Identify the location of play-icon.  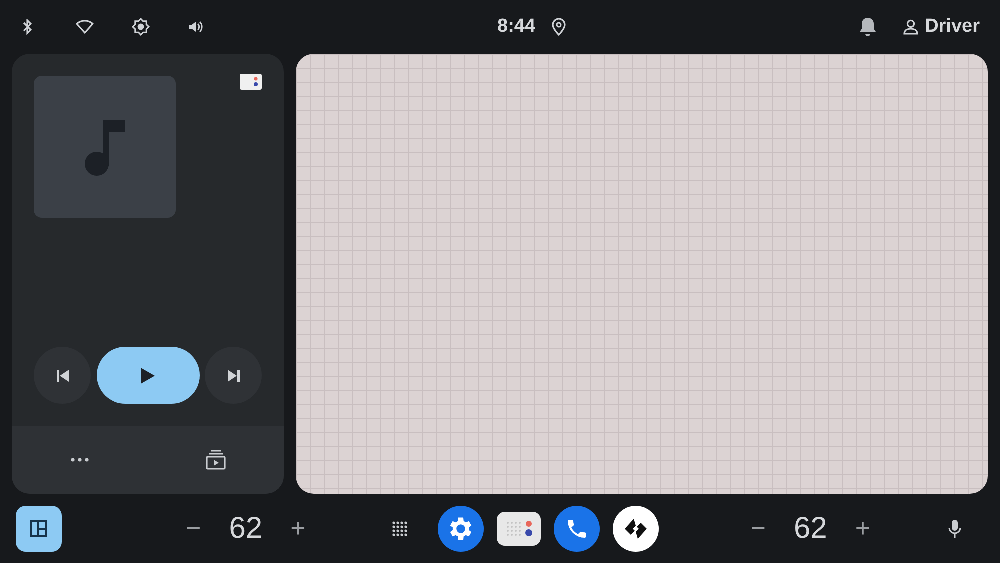
(148, 375).